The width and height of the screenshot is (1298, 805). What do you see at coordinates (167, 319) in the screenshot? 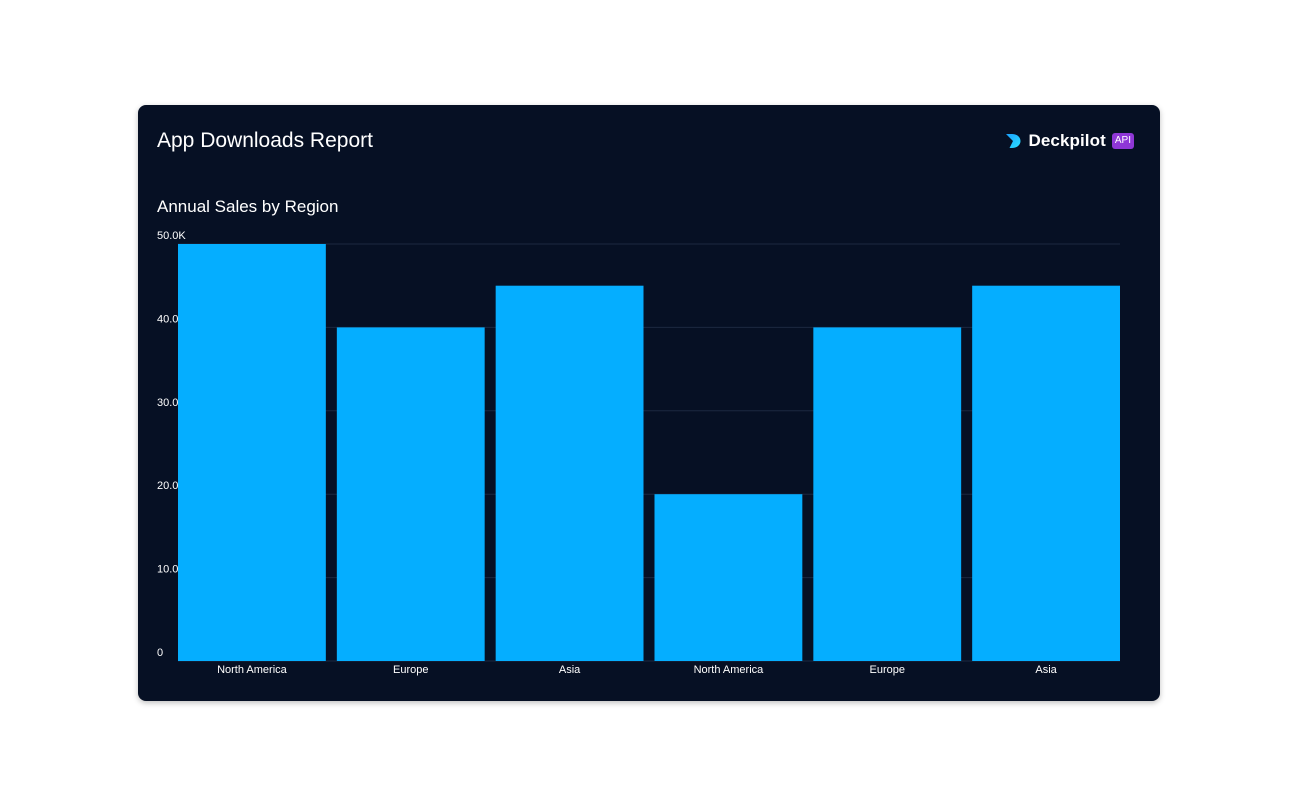
I see `y-tick-label: 40.0` at bounding box center [167, 319].